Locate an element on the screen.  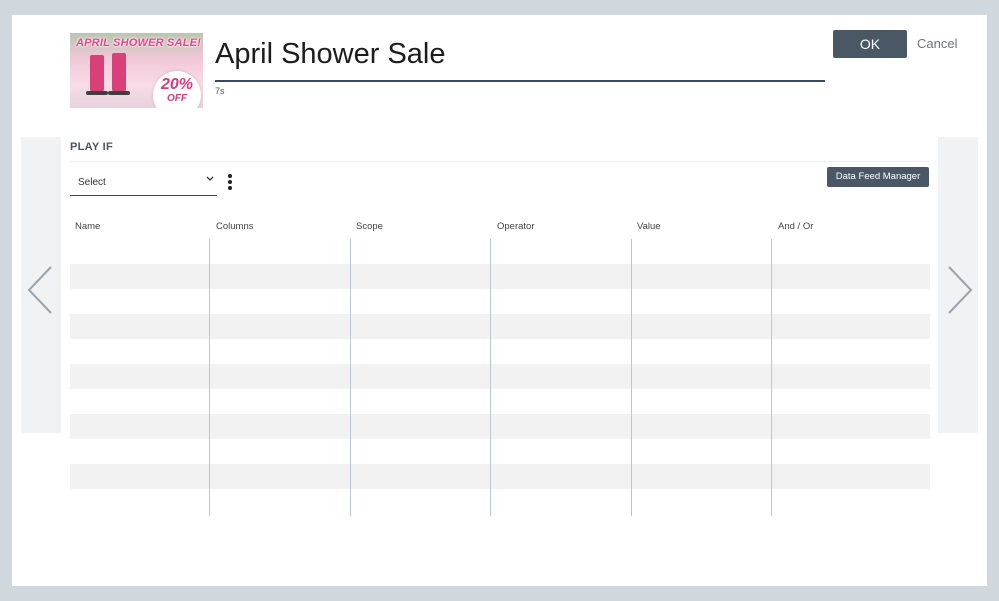
next-panel is located at coordinates (958, 285).